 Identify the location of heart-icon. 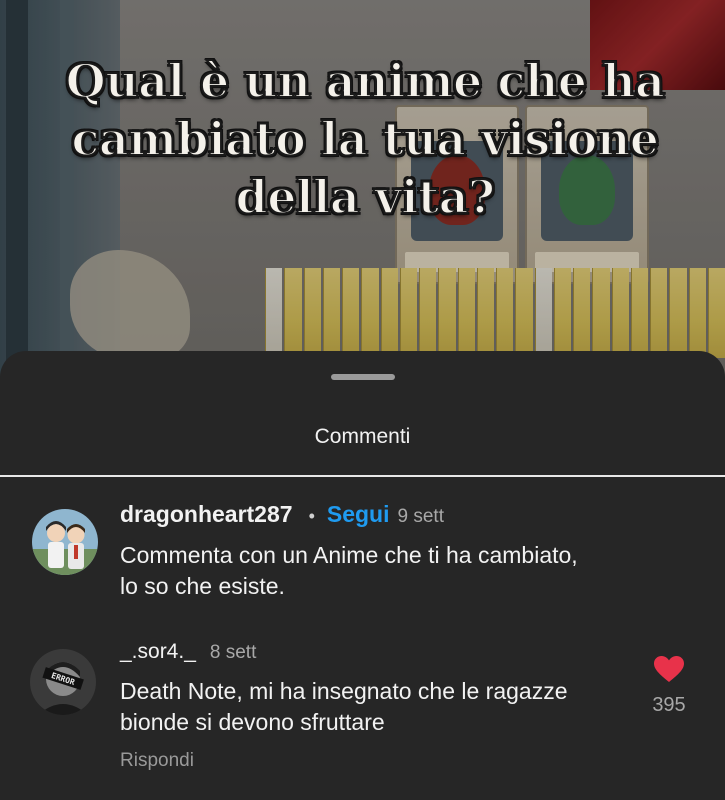
(669, 671).